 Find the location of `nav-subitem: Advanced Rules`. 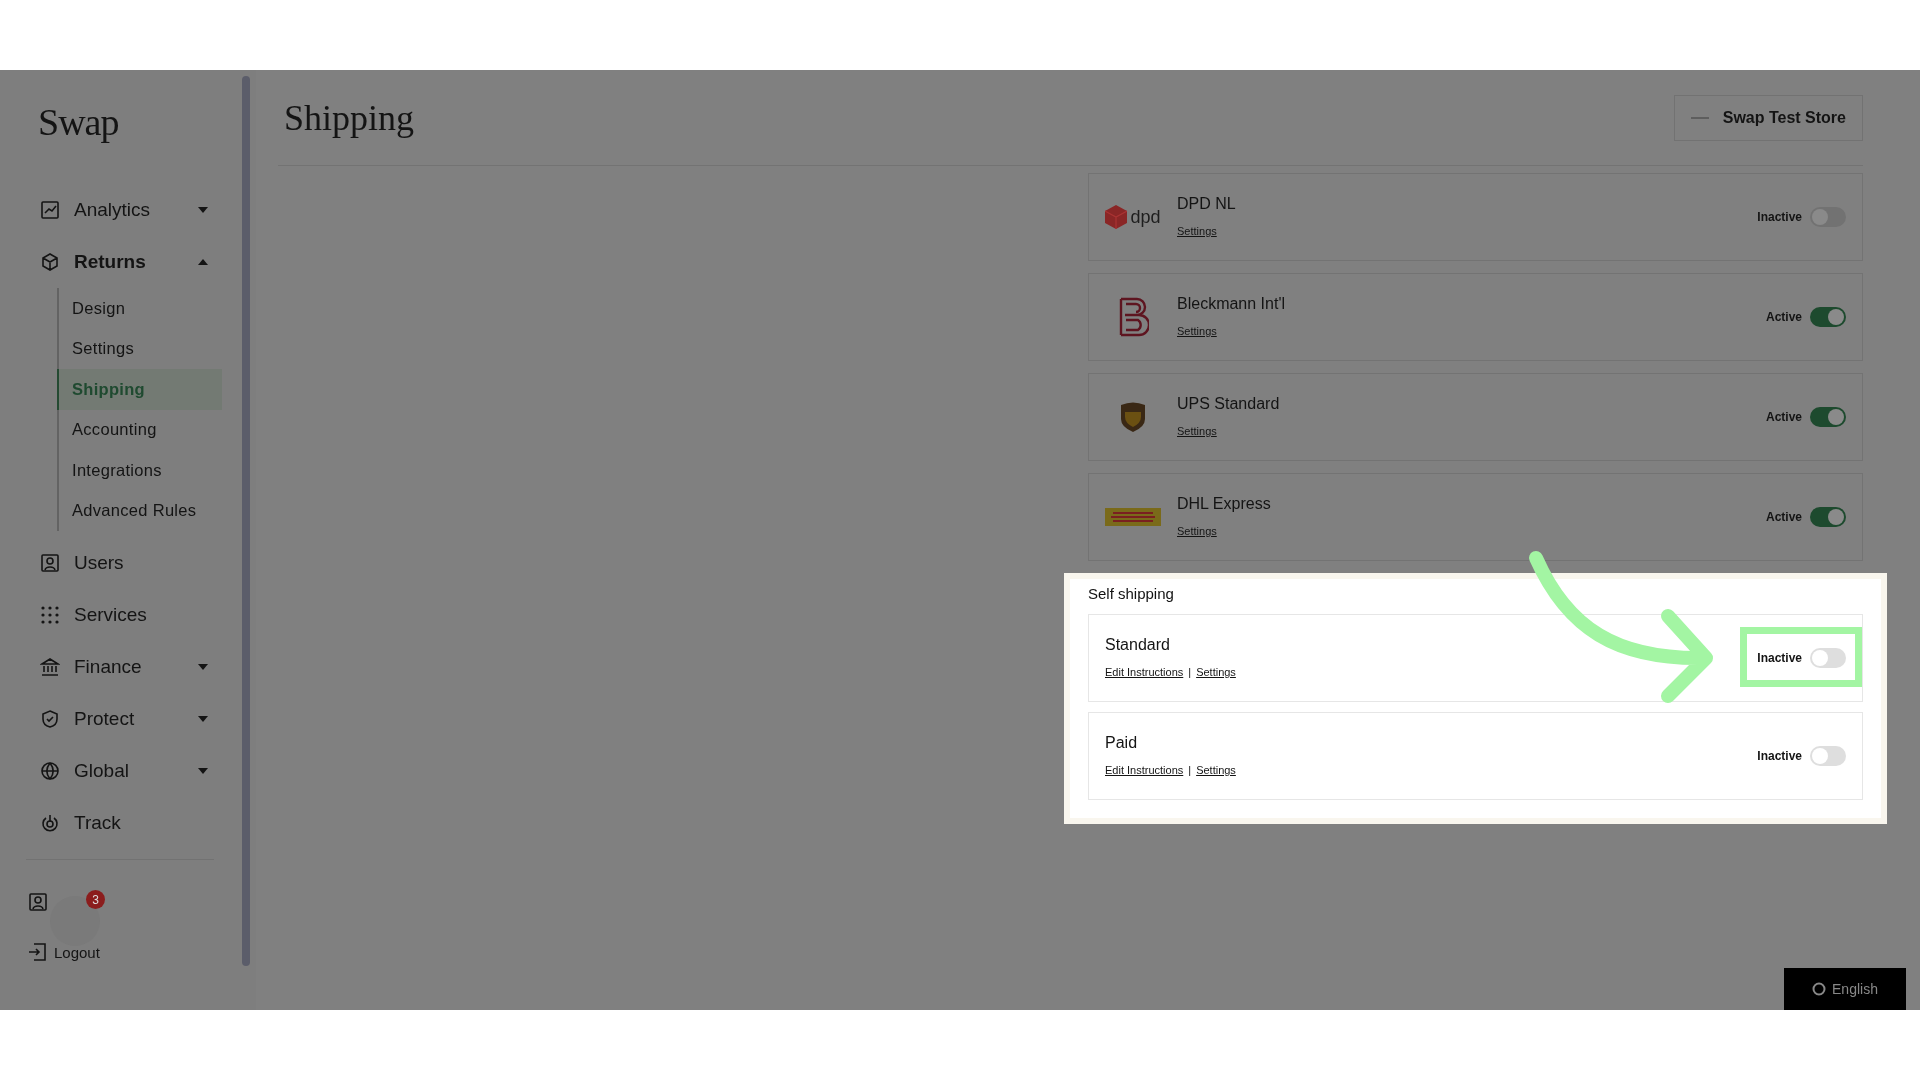

nav-subitem: Advanced Rules is located at coordinates (139, 510).